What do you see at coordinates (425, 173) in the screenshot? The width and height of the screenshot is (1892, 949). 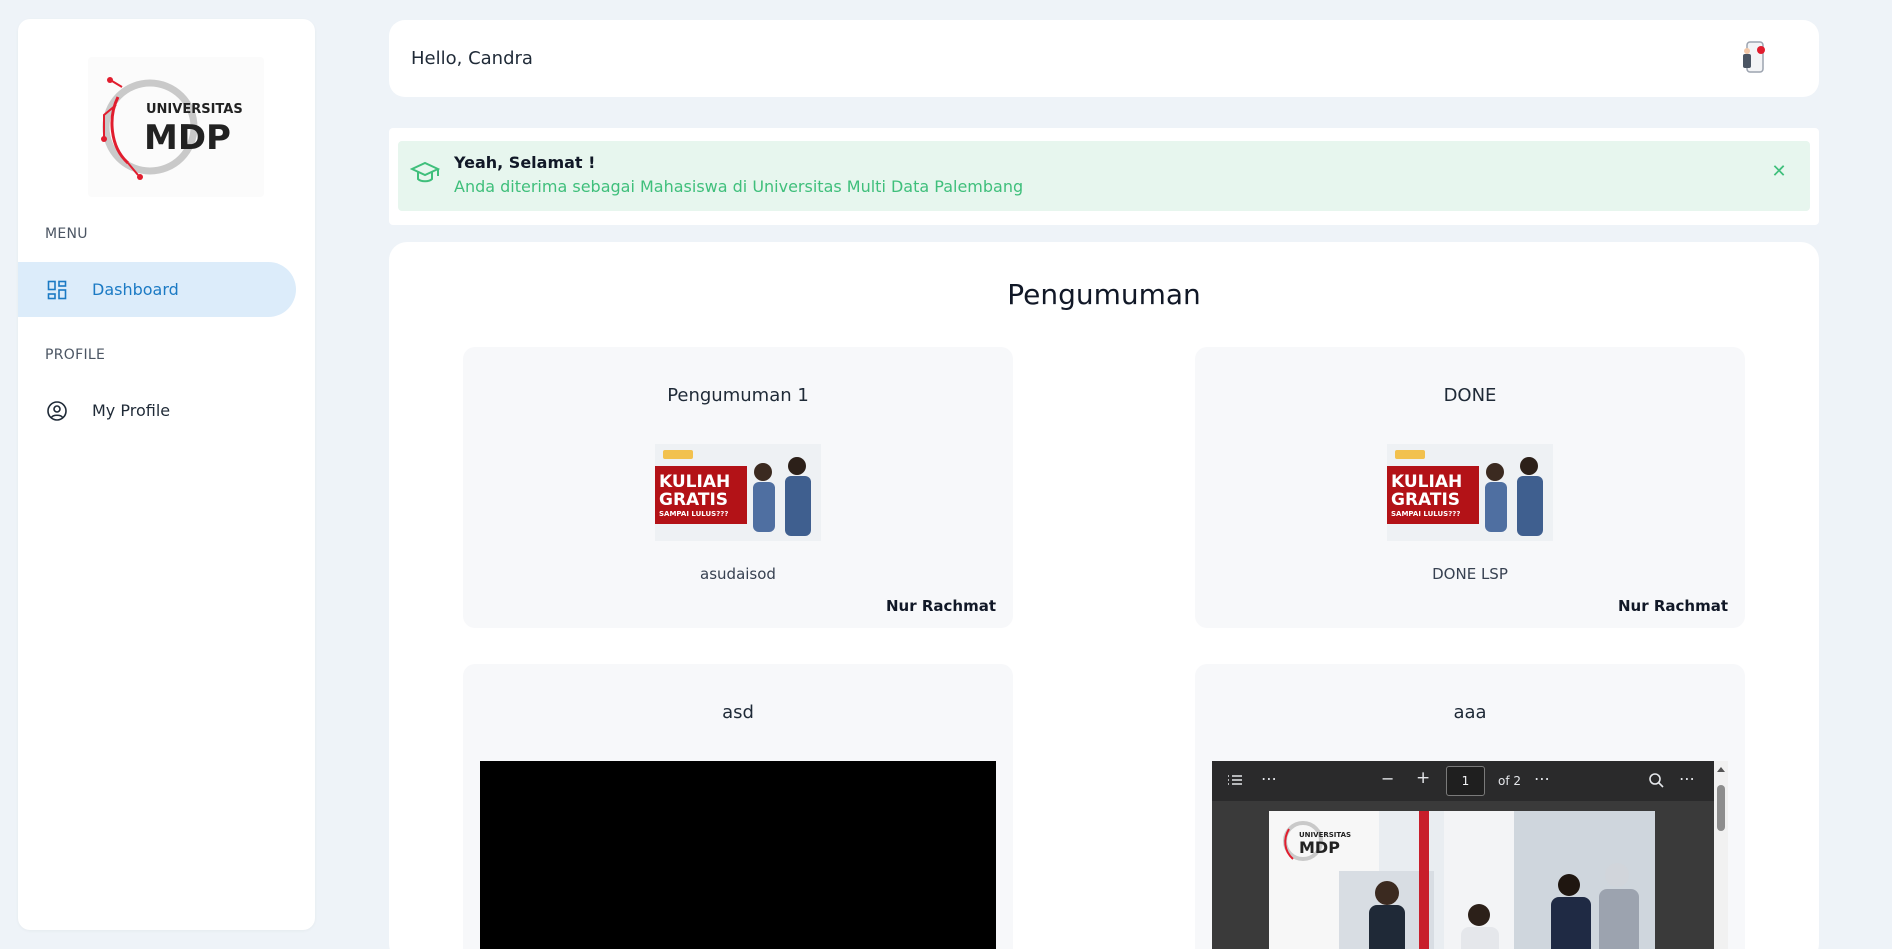 I see `graduation-cap-icon` at bounding box center [425, 173].